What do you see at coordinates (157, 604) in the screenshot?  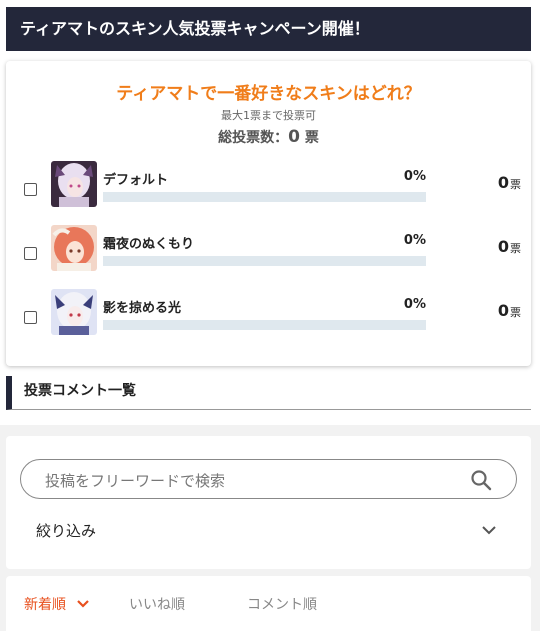 I see `sort-tab-likes: いいね順` at bounding box center [157, 604].